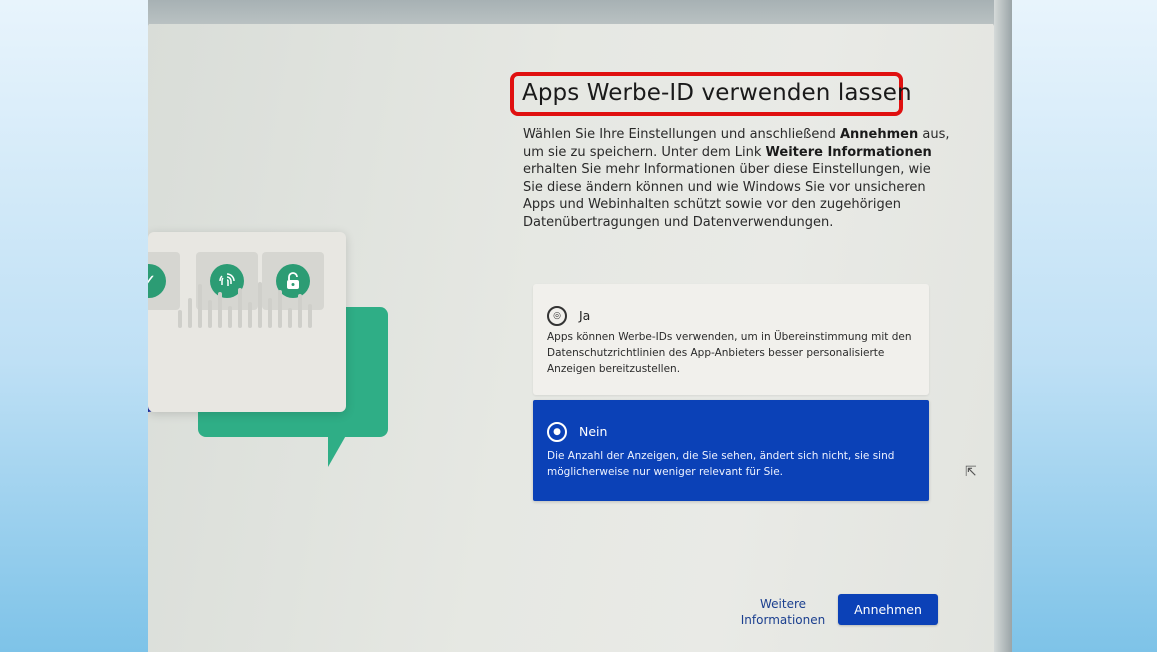 Image resolution: width=1157 pixels, height=652 pixels. Describe the element at coordinates (783, 620) in the screenshot. I see `more-info-line-2: Informationen` at that location.